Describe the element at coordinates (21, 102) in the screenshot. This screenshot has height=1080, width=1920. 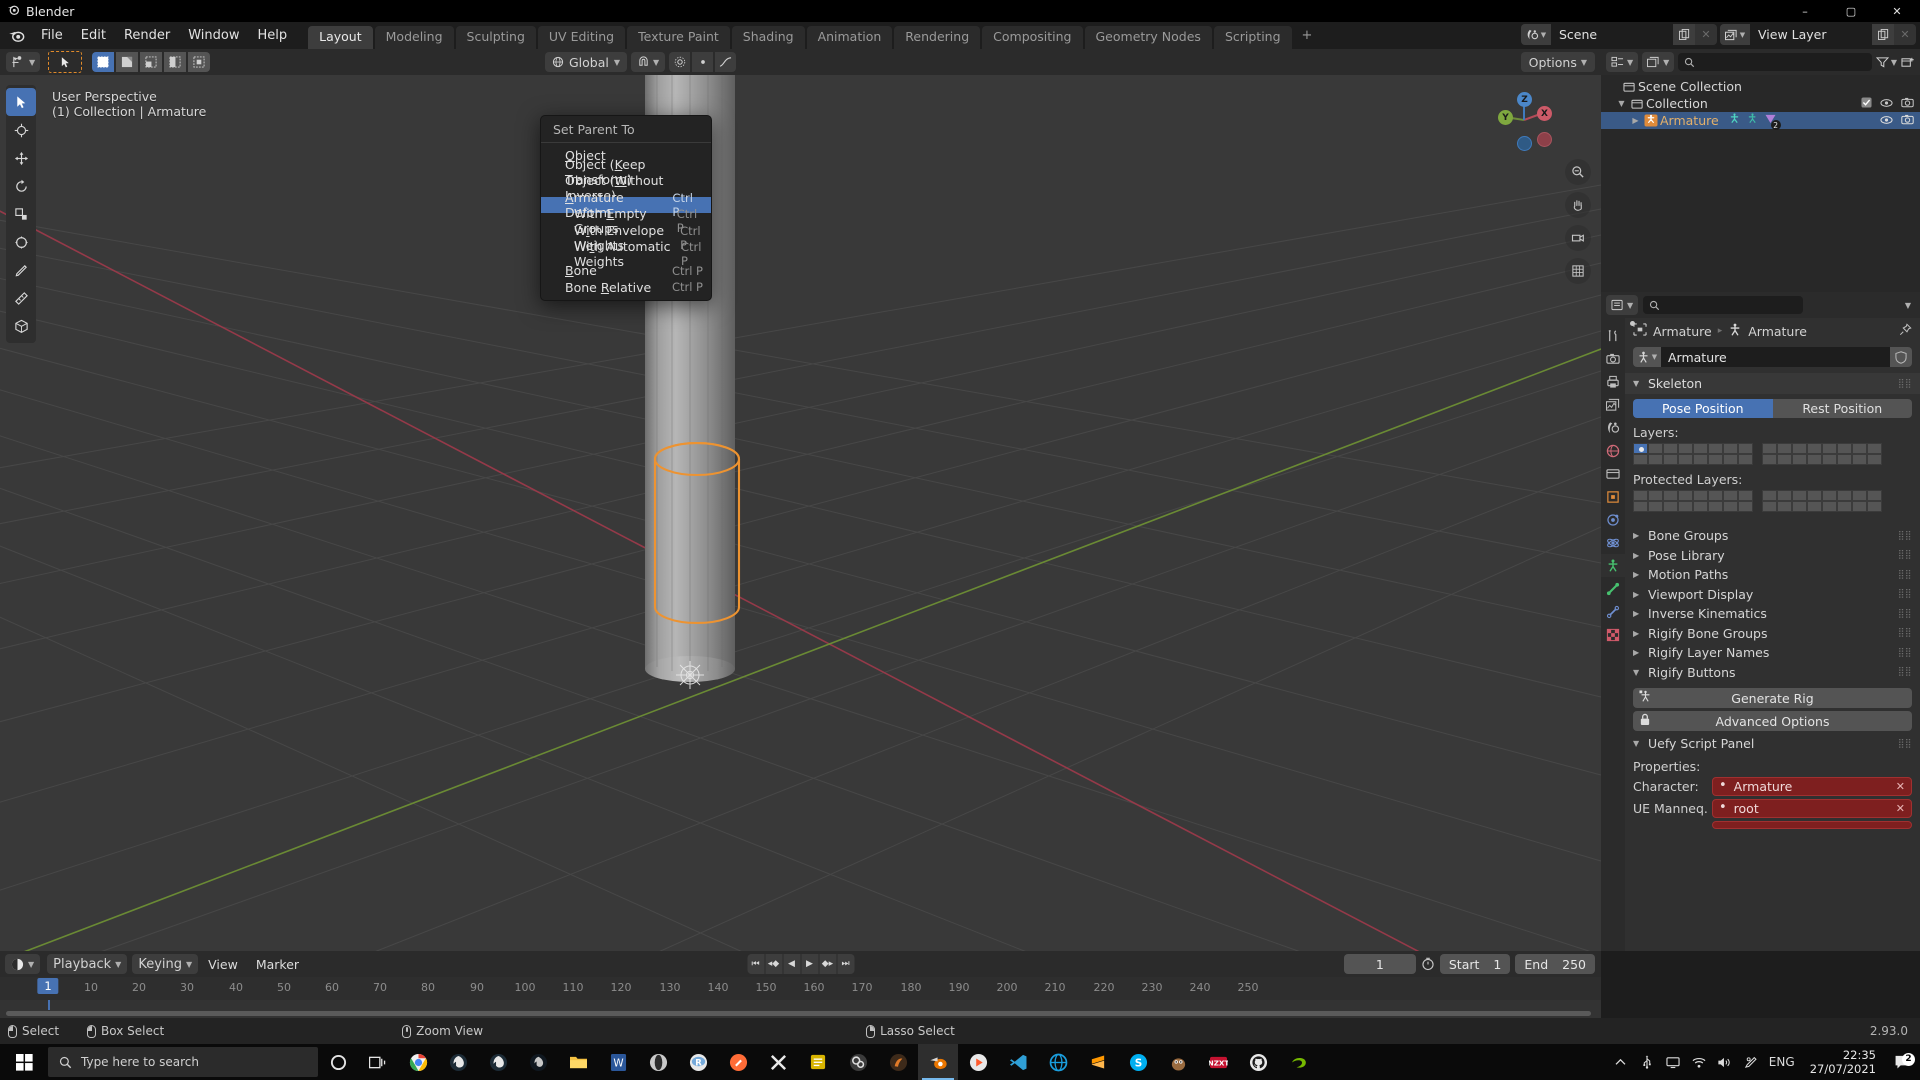
I see `tool-select-box` at that location.